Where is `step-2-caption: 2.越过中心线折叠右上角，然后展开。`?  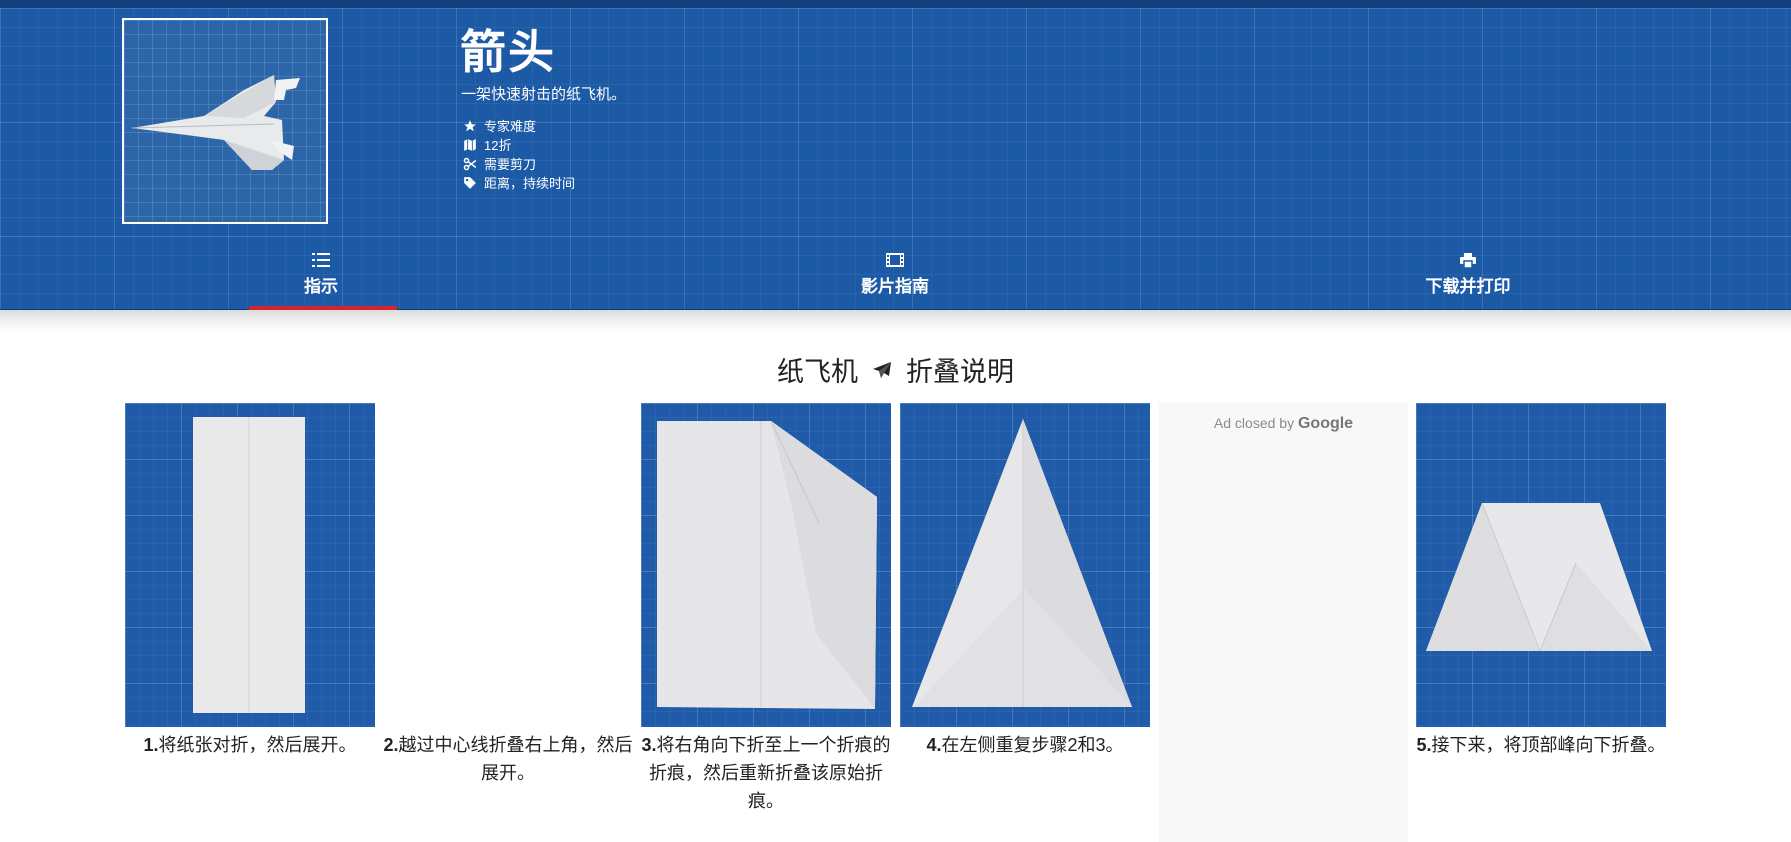
step-2-caption: 2.越过中心线折叠右上角，然后展开。 is located at coordinates (508, 759).